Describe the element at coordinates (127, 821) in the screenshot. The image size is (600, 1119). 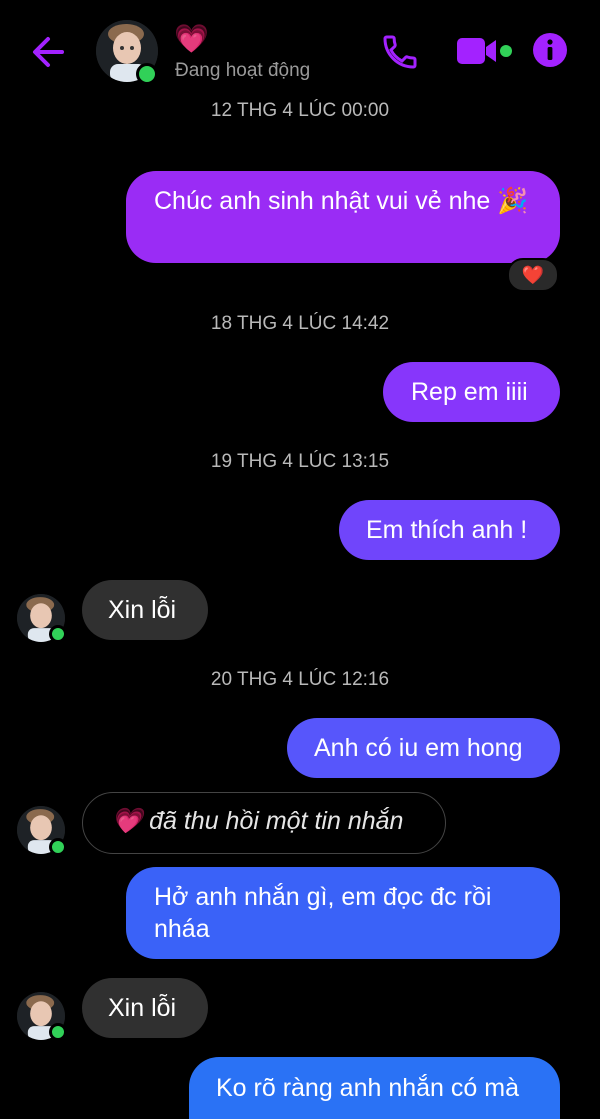
I see `heart-icon: 💗` at that location.